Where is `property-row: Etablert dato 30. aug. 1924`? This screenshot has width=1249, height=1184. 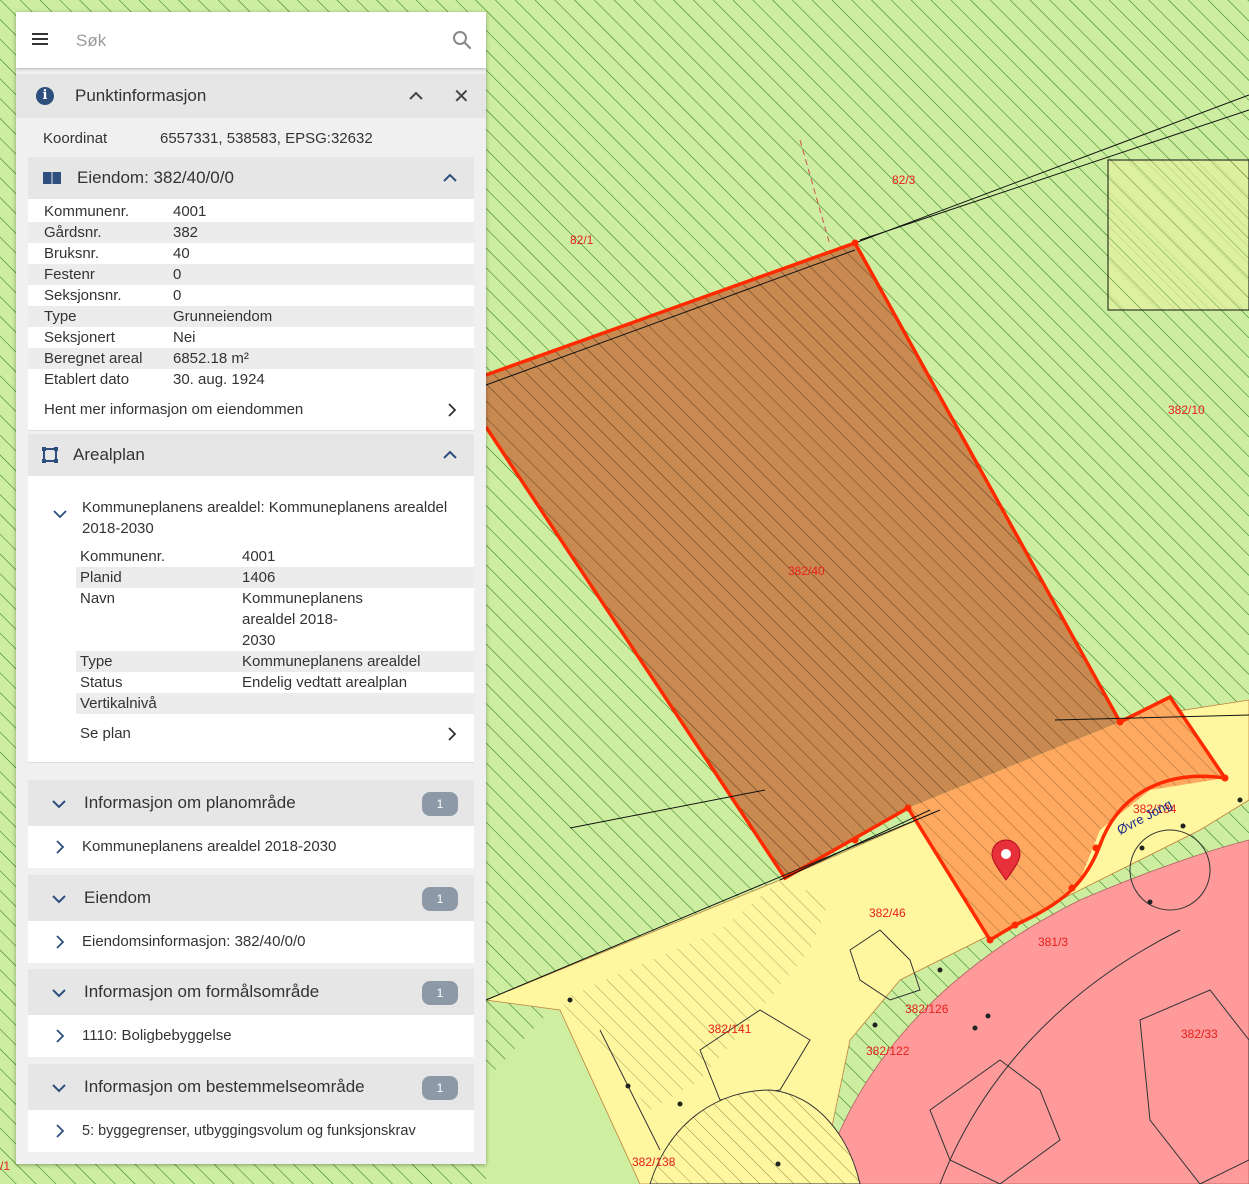 property-row: Etablert dato 30. aug. 1924 is located at coordinates (154, 379).